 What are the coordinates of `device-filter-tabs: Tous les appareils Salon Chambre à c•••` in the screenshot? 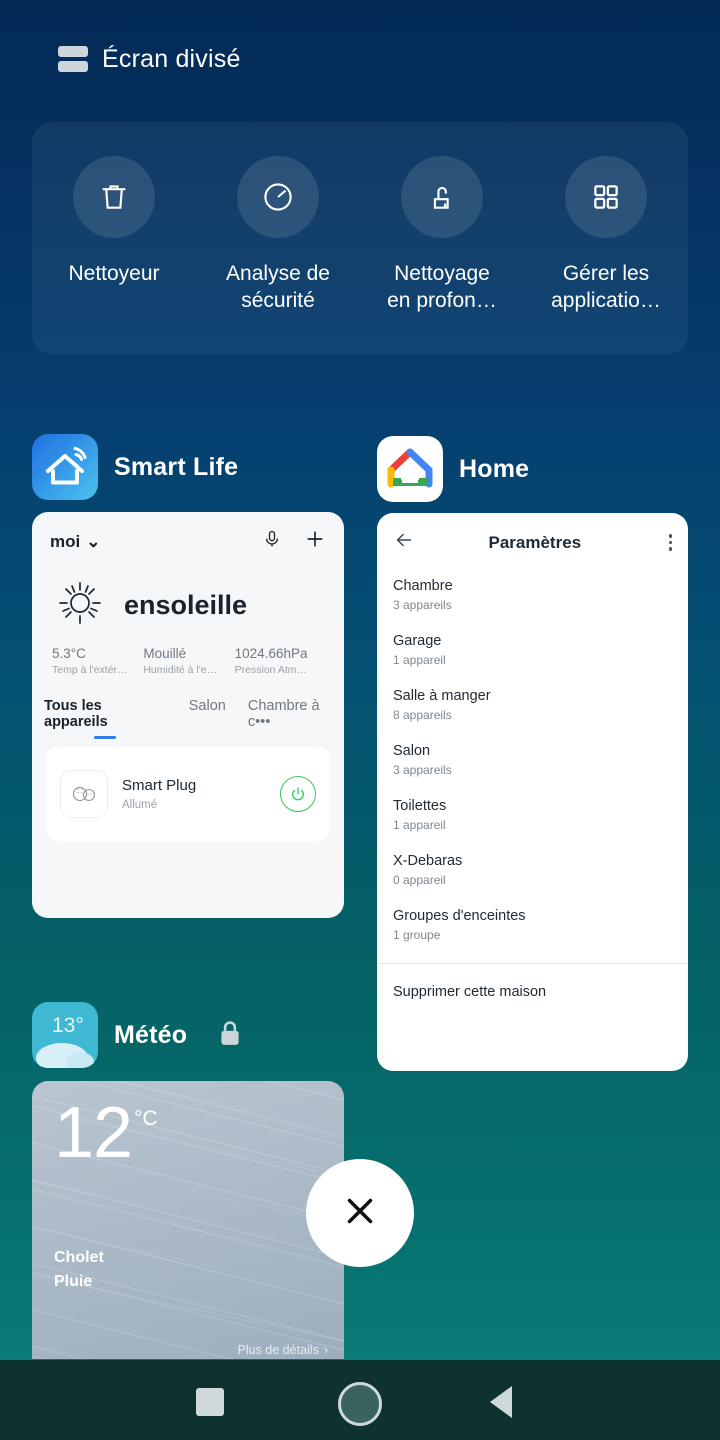 It's located at (188, 707).